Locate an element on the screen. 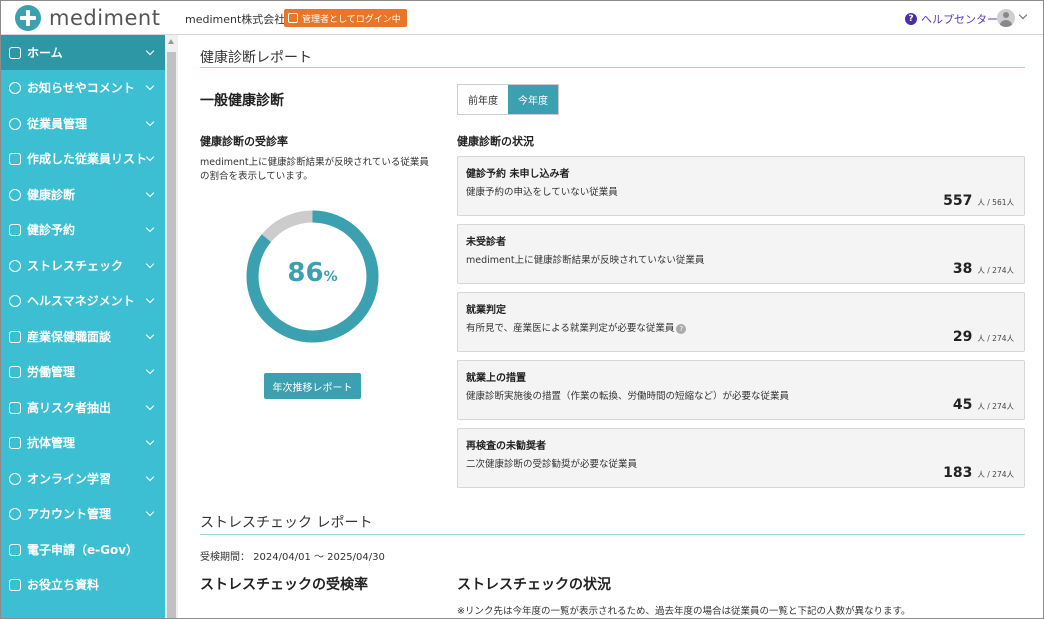 The width and height of the screenshot is (1044, 619). card-count: 557 is located at coordinates (957, 201).